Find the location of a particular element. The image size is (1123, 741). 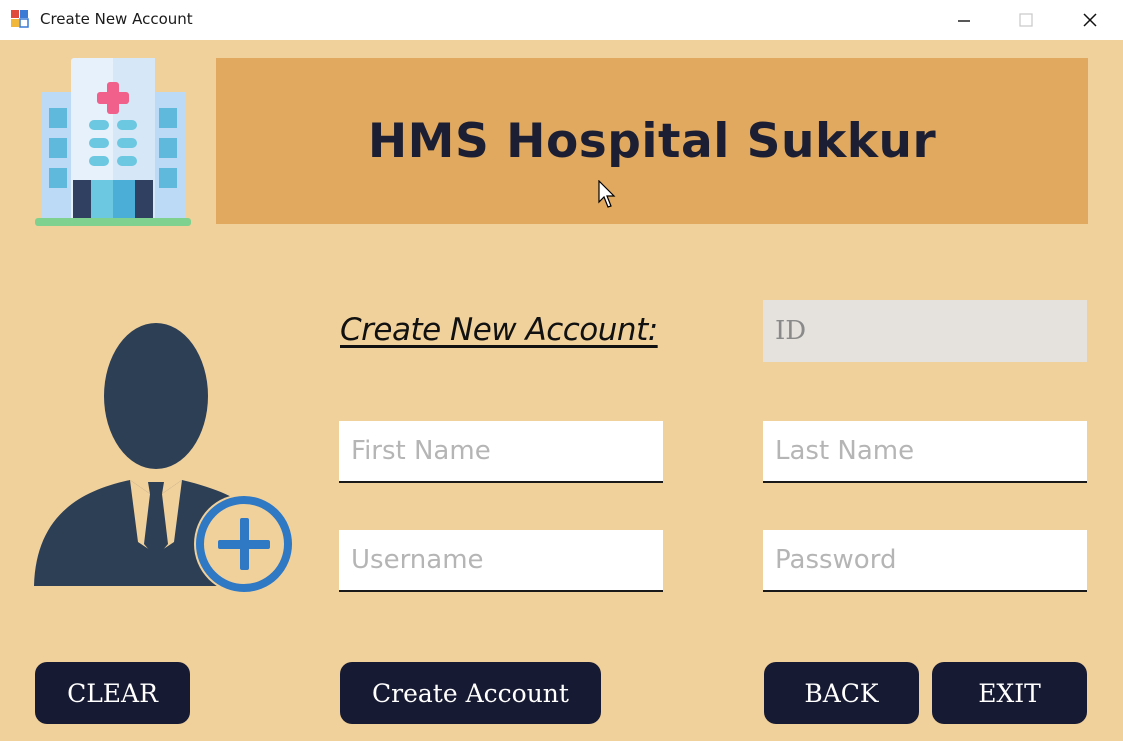

close-button is located at coordinates (1090, 20).